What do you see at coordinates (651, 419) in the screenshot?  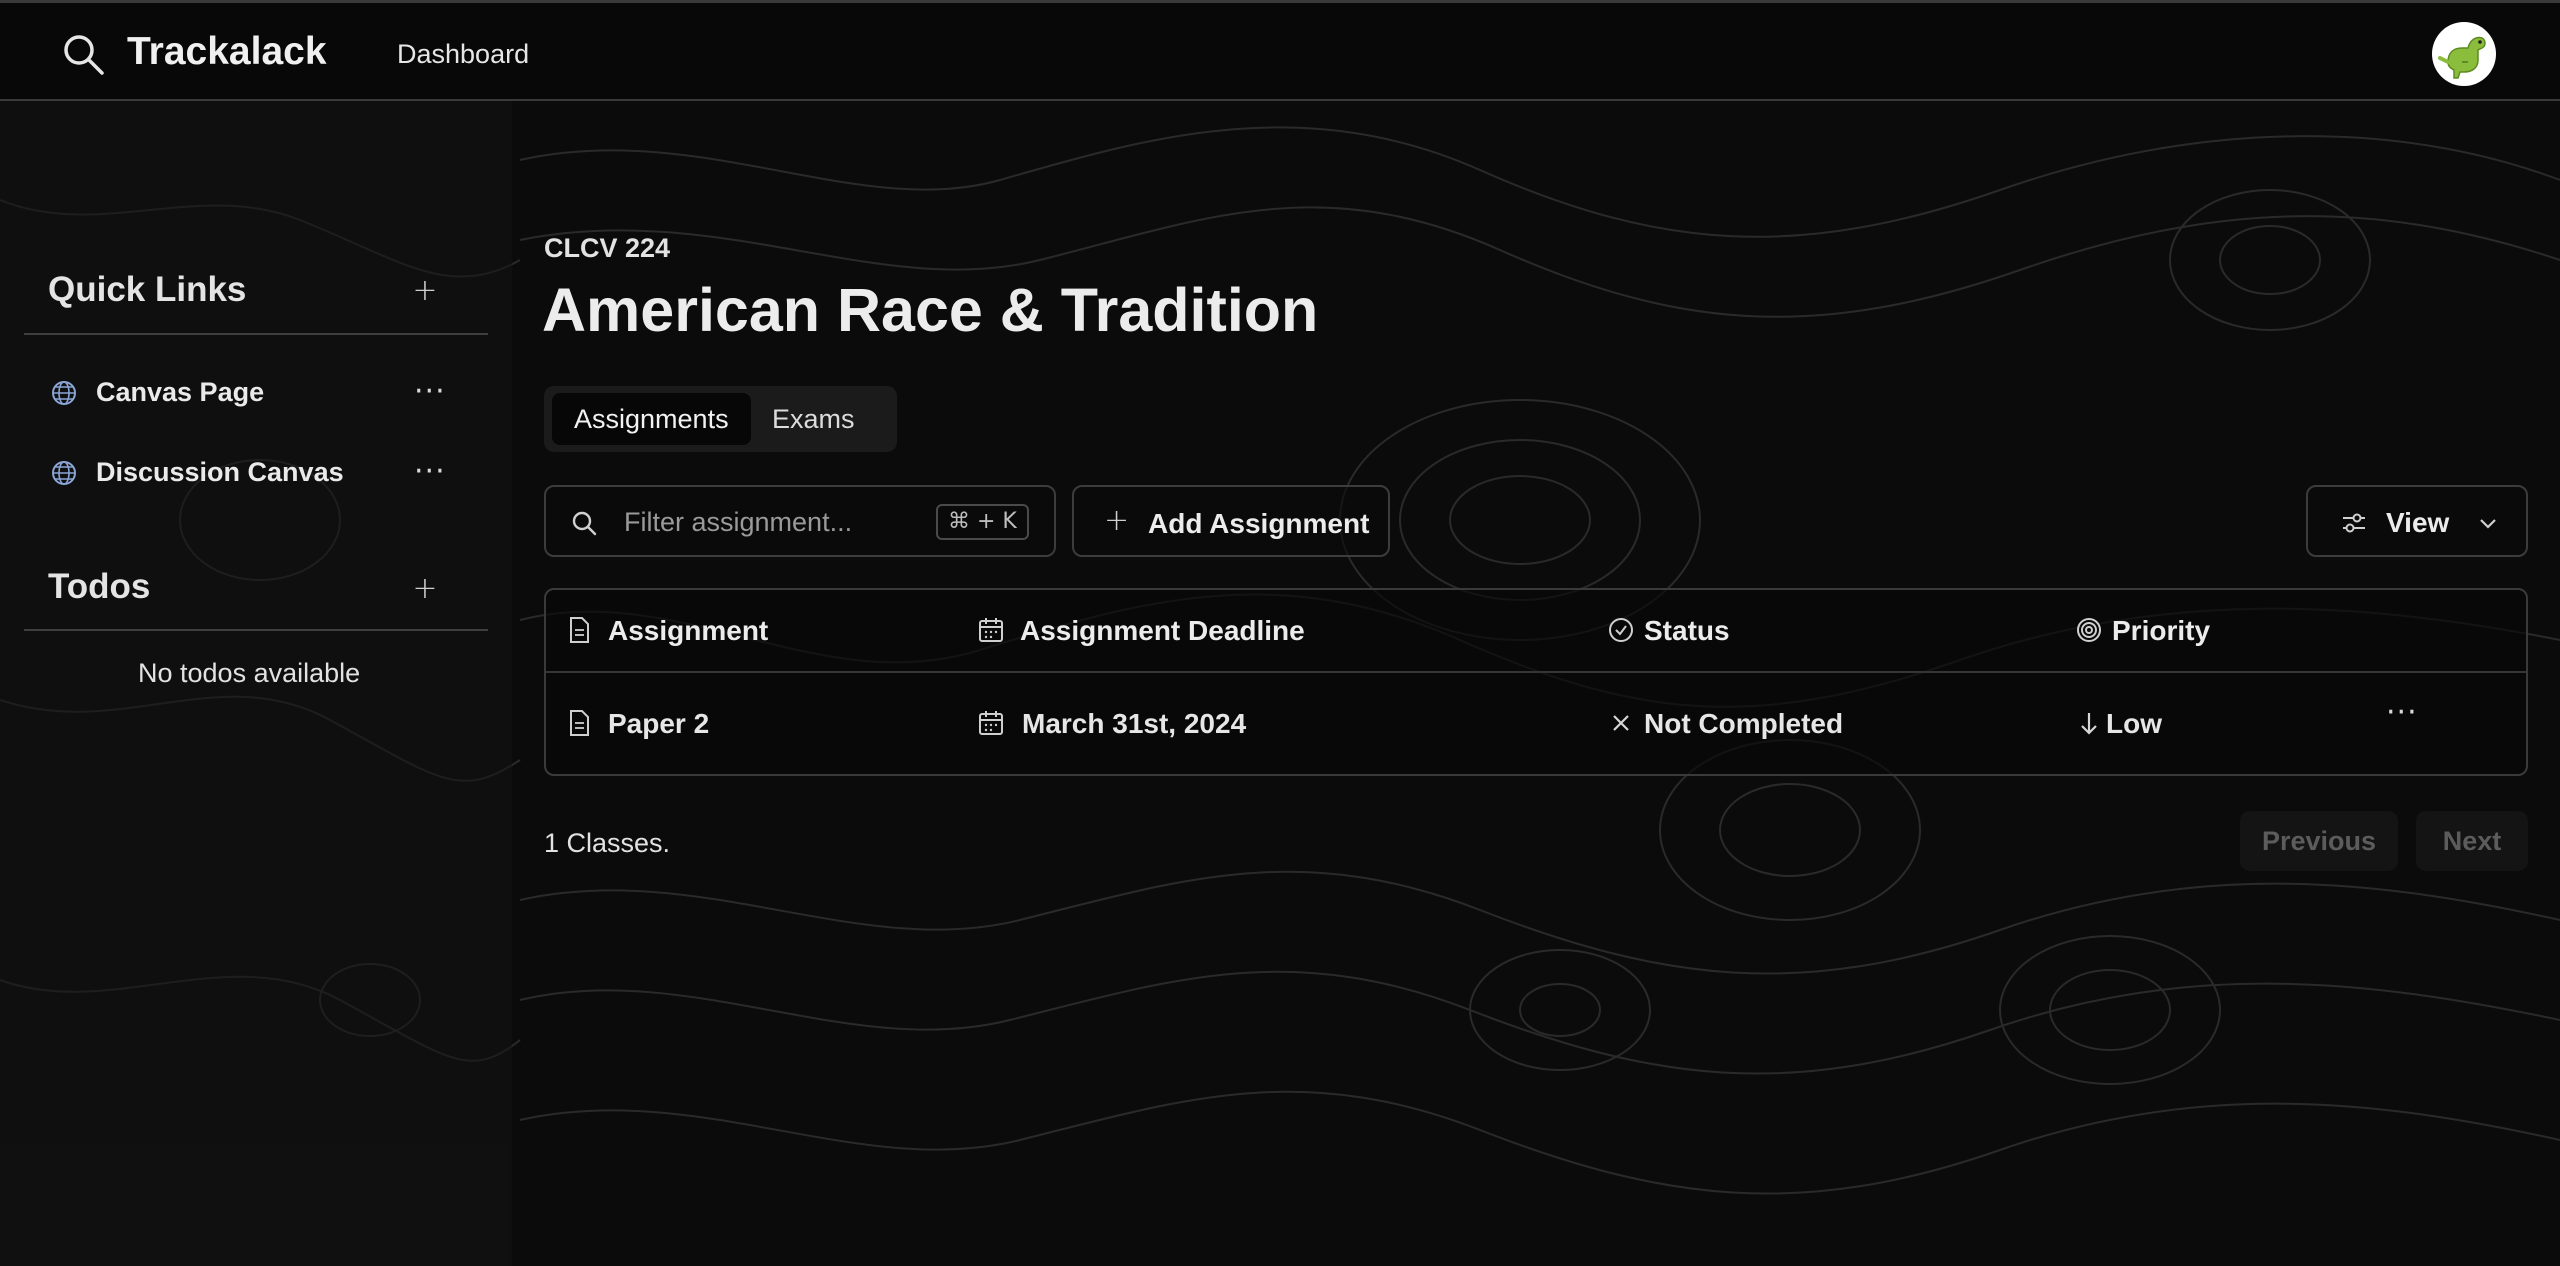 I see `tab-assignments: Assignments` at bounding box center [651, 419].